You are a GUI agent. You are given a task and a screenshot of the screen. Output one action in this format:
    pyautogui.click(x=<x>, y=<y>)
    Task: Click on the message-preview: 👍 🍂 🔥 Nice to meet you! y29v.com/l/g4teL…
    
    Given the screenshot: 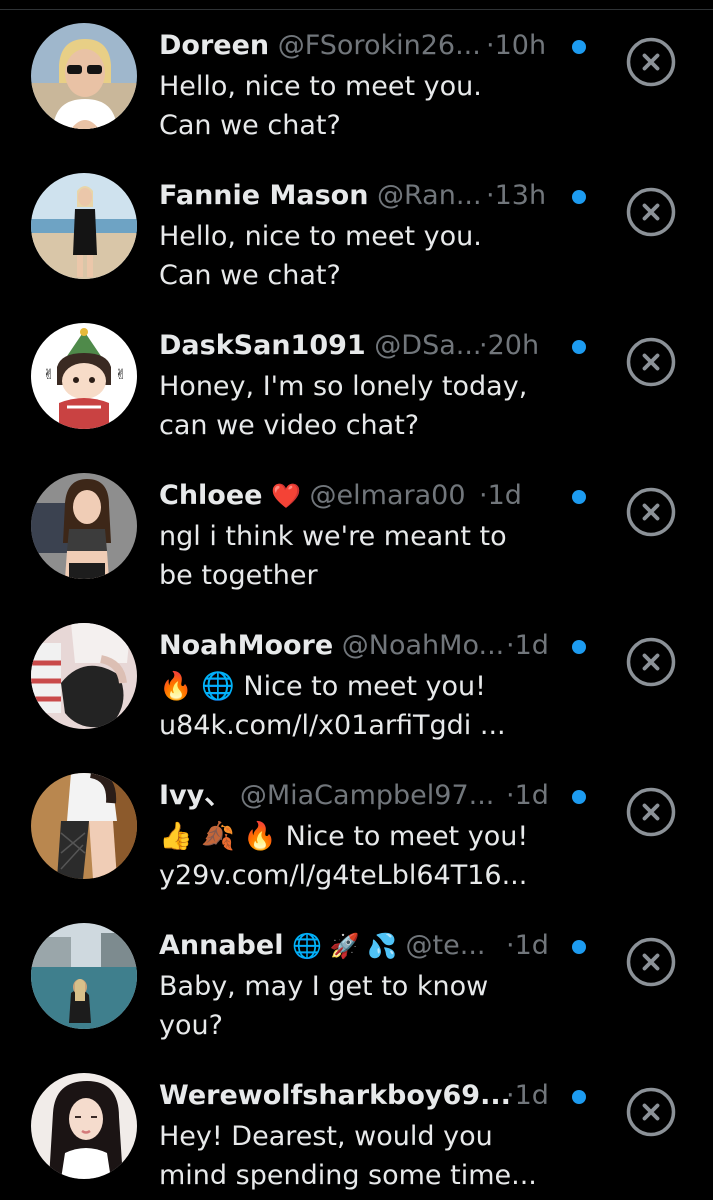 What is the action you would take?
    pyautogui.click(x=374, y=856)
    